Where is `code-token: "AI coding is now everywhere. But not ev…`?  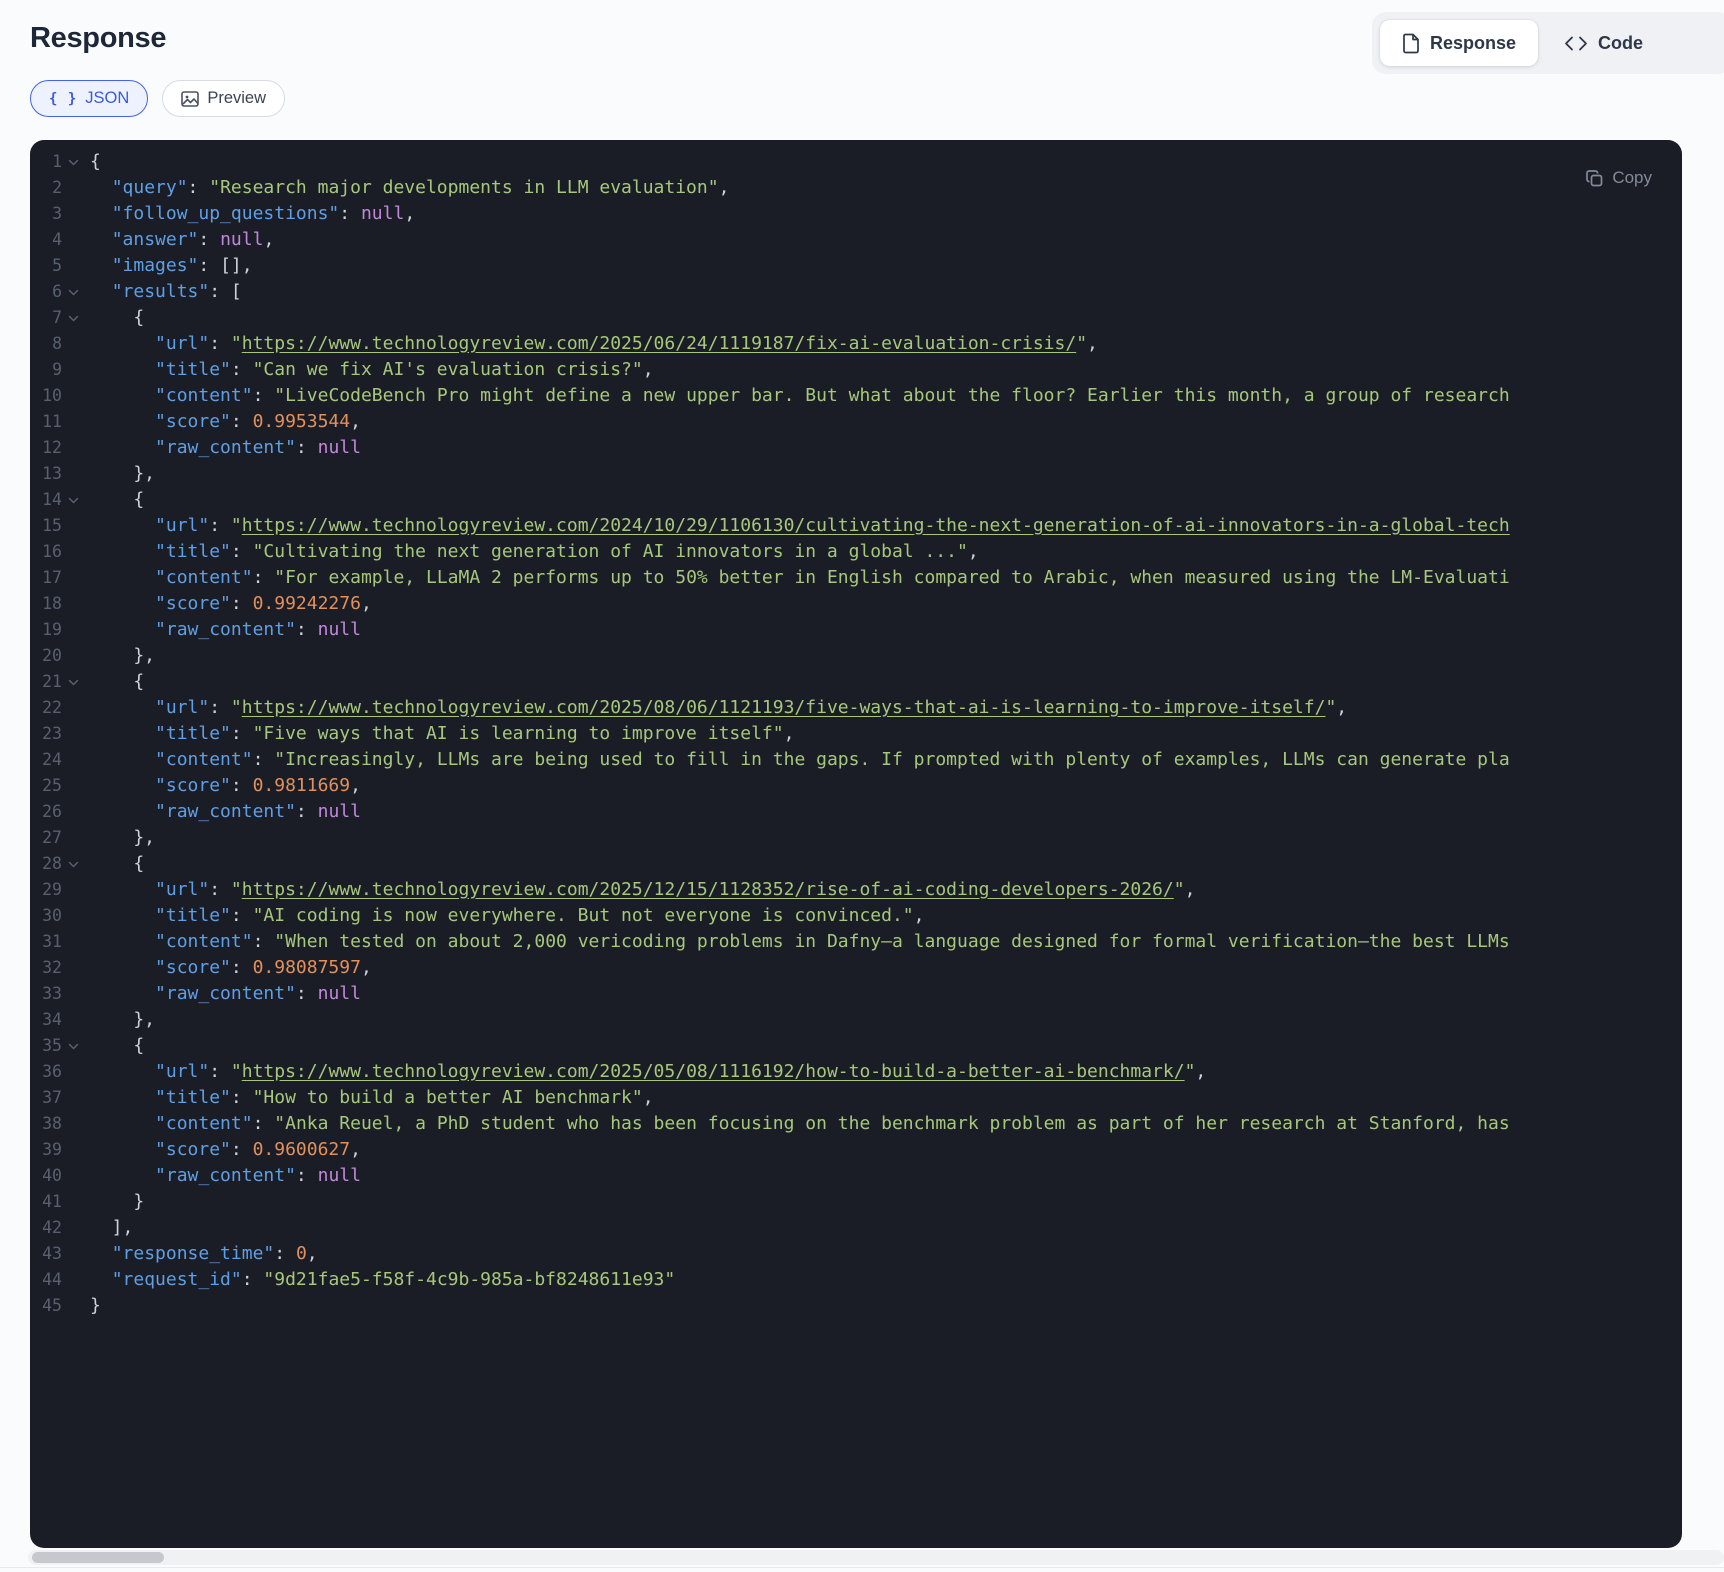 code-token: "AI coding is now everywhere. But not ev… is located at coordinates (583, 915).